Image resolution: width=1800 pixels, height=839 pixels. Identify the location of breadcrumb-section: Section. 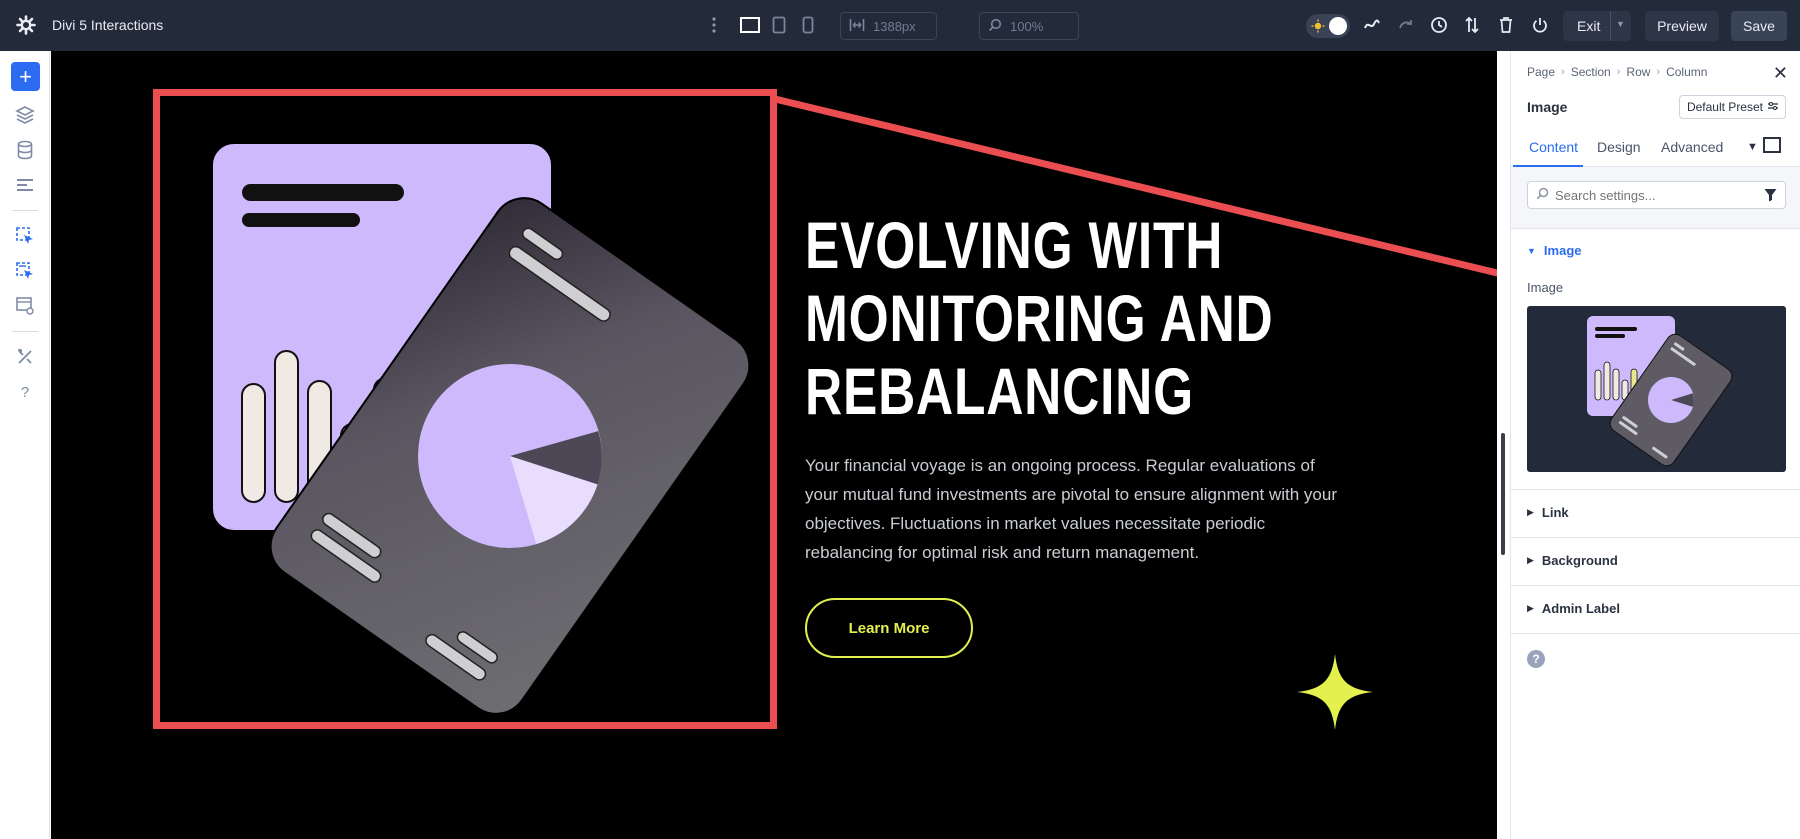
(1591, 72).